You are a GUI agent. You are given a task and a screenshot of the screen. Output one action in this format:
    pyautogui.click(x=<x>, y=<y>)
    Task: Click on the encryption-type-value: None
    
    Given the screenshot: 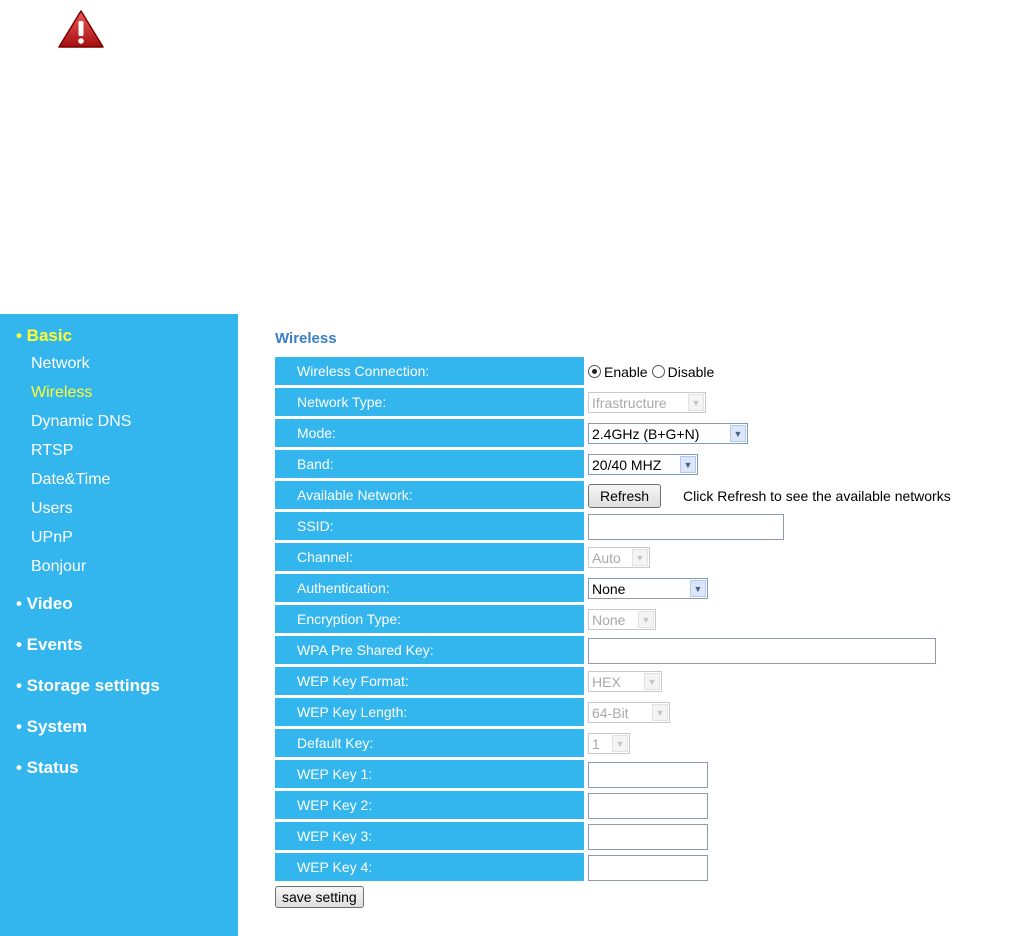 What is the action you would take?
    pyautogui.click(x=609, y=619)
    